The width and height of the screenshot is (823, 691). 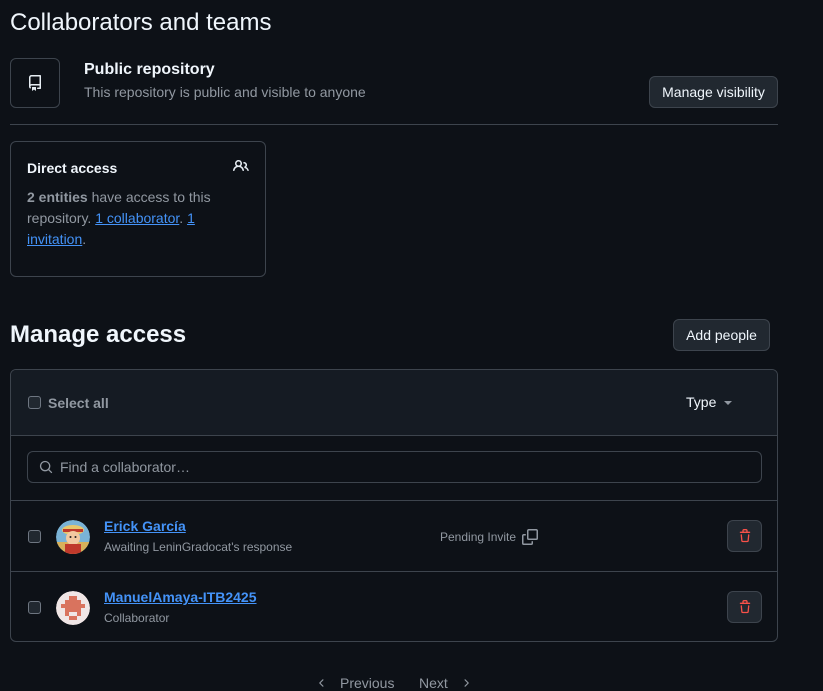 I want to click on type-filter-label: Type, so click(x=701, y=402).